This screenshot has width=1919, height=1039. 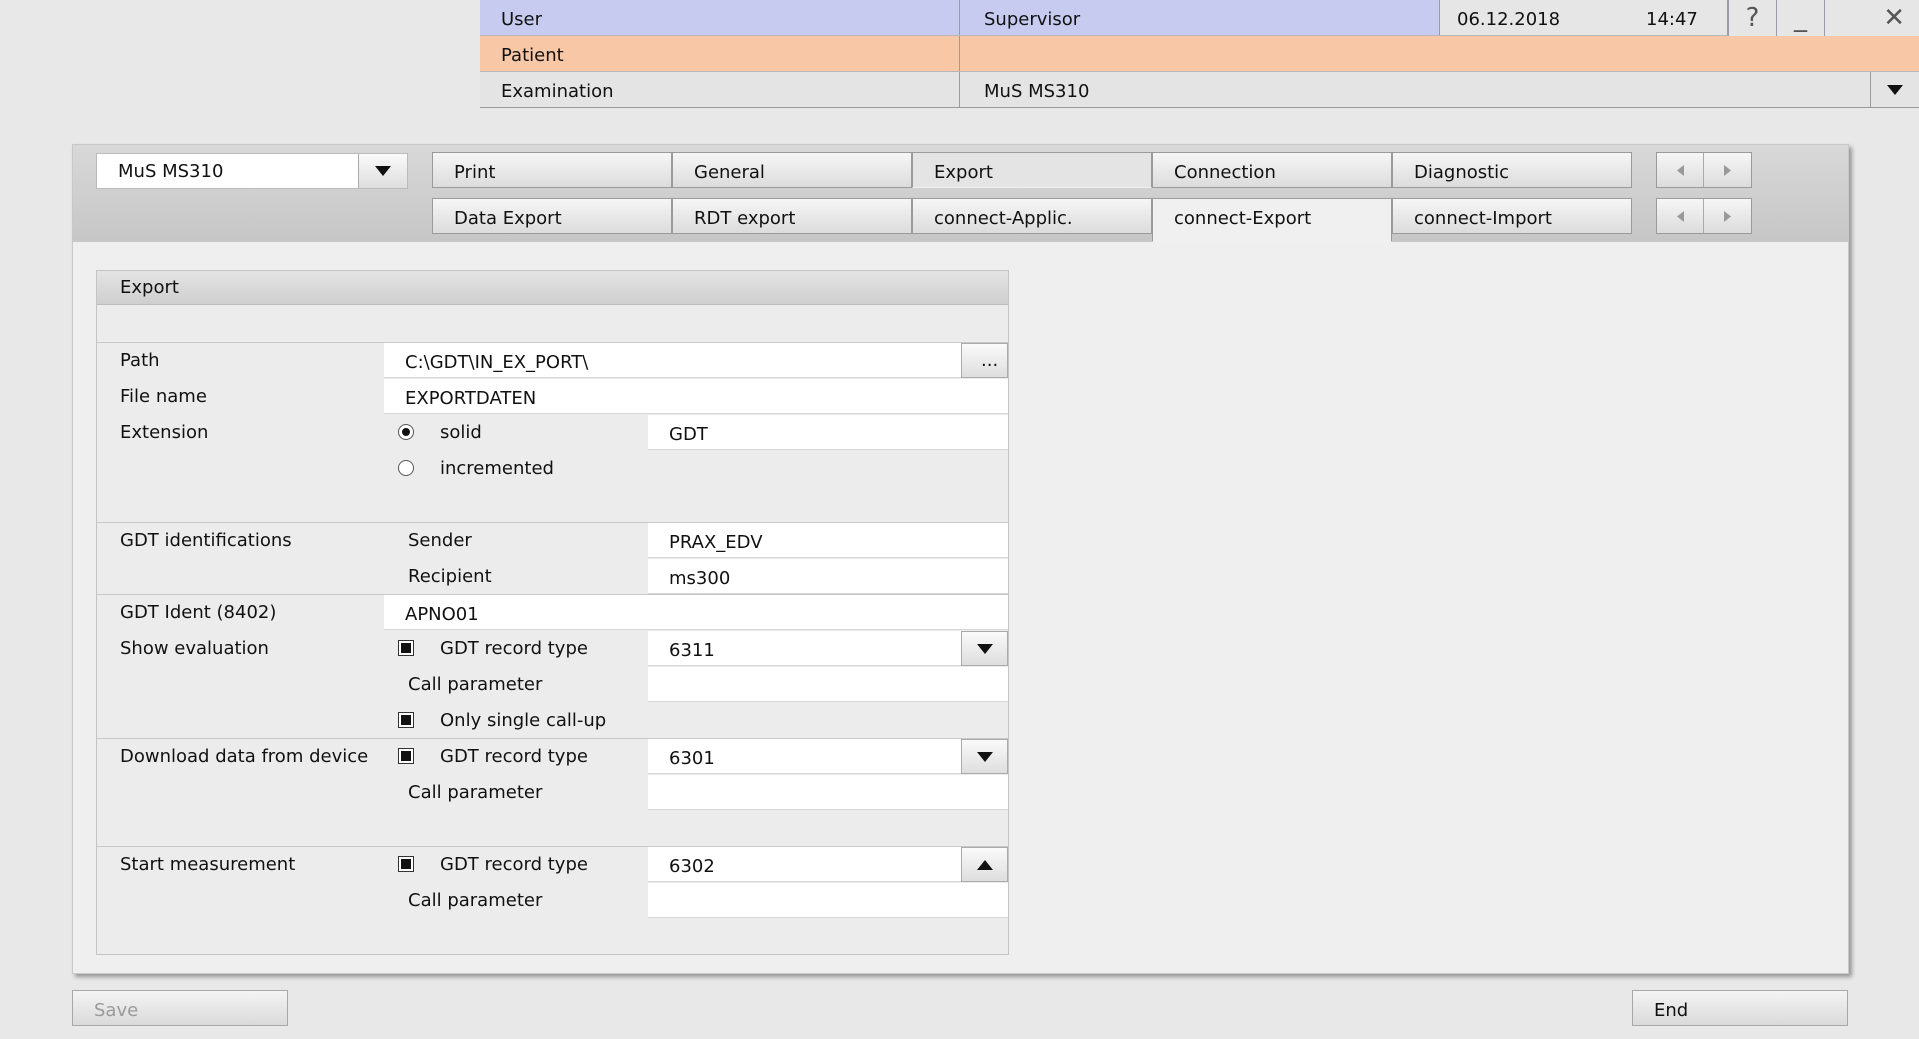 What do you see at coordinates (140, 360) in the screenshot?
I see `path-label: Path` at bounding box center [140, 360].